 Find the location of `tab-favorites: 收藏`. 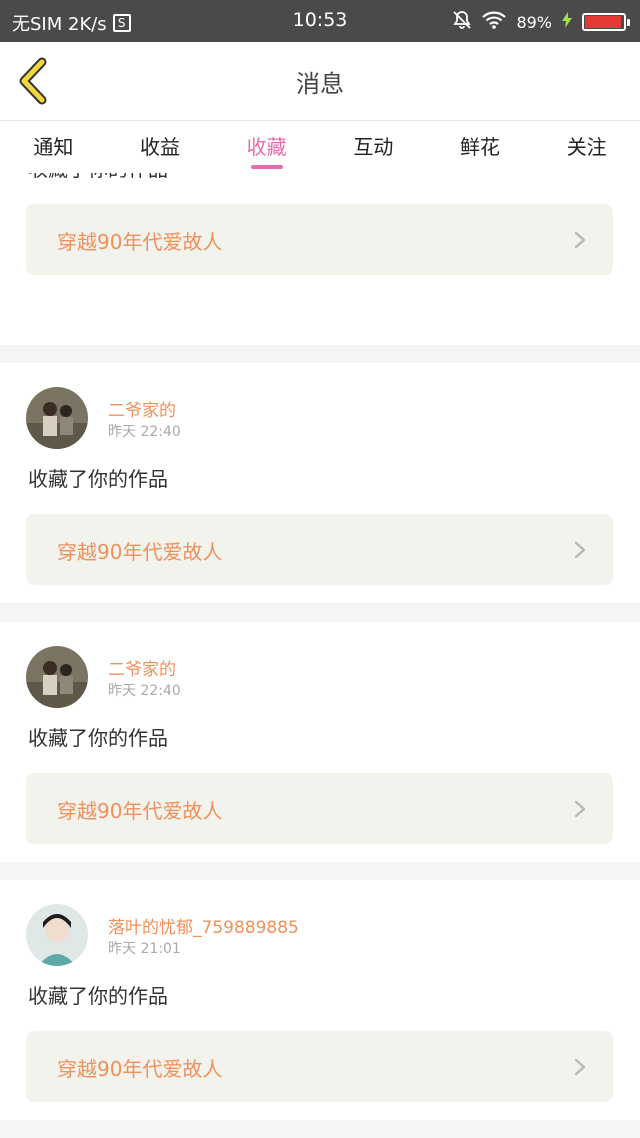

tab-favorites: 收藏 is located at coordinates (266, 147).